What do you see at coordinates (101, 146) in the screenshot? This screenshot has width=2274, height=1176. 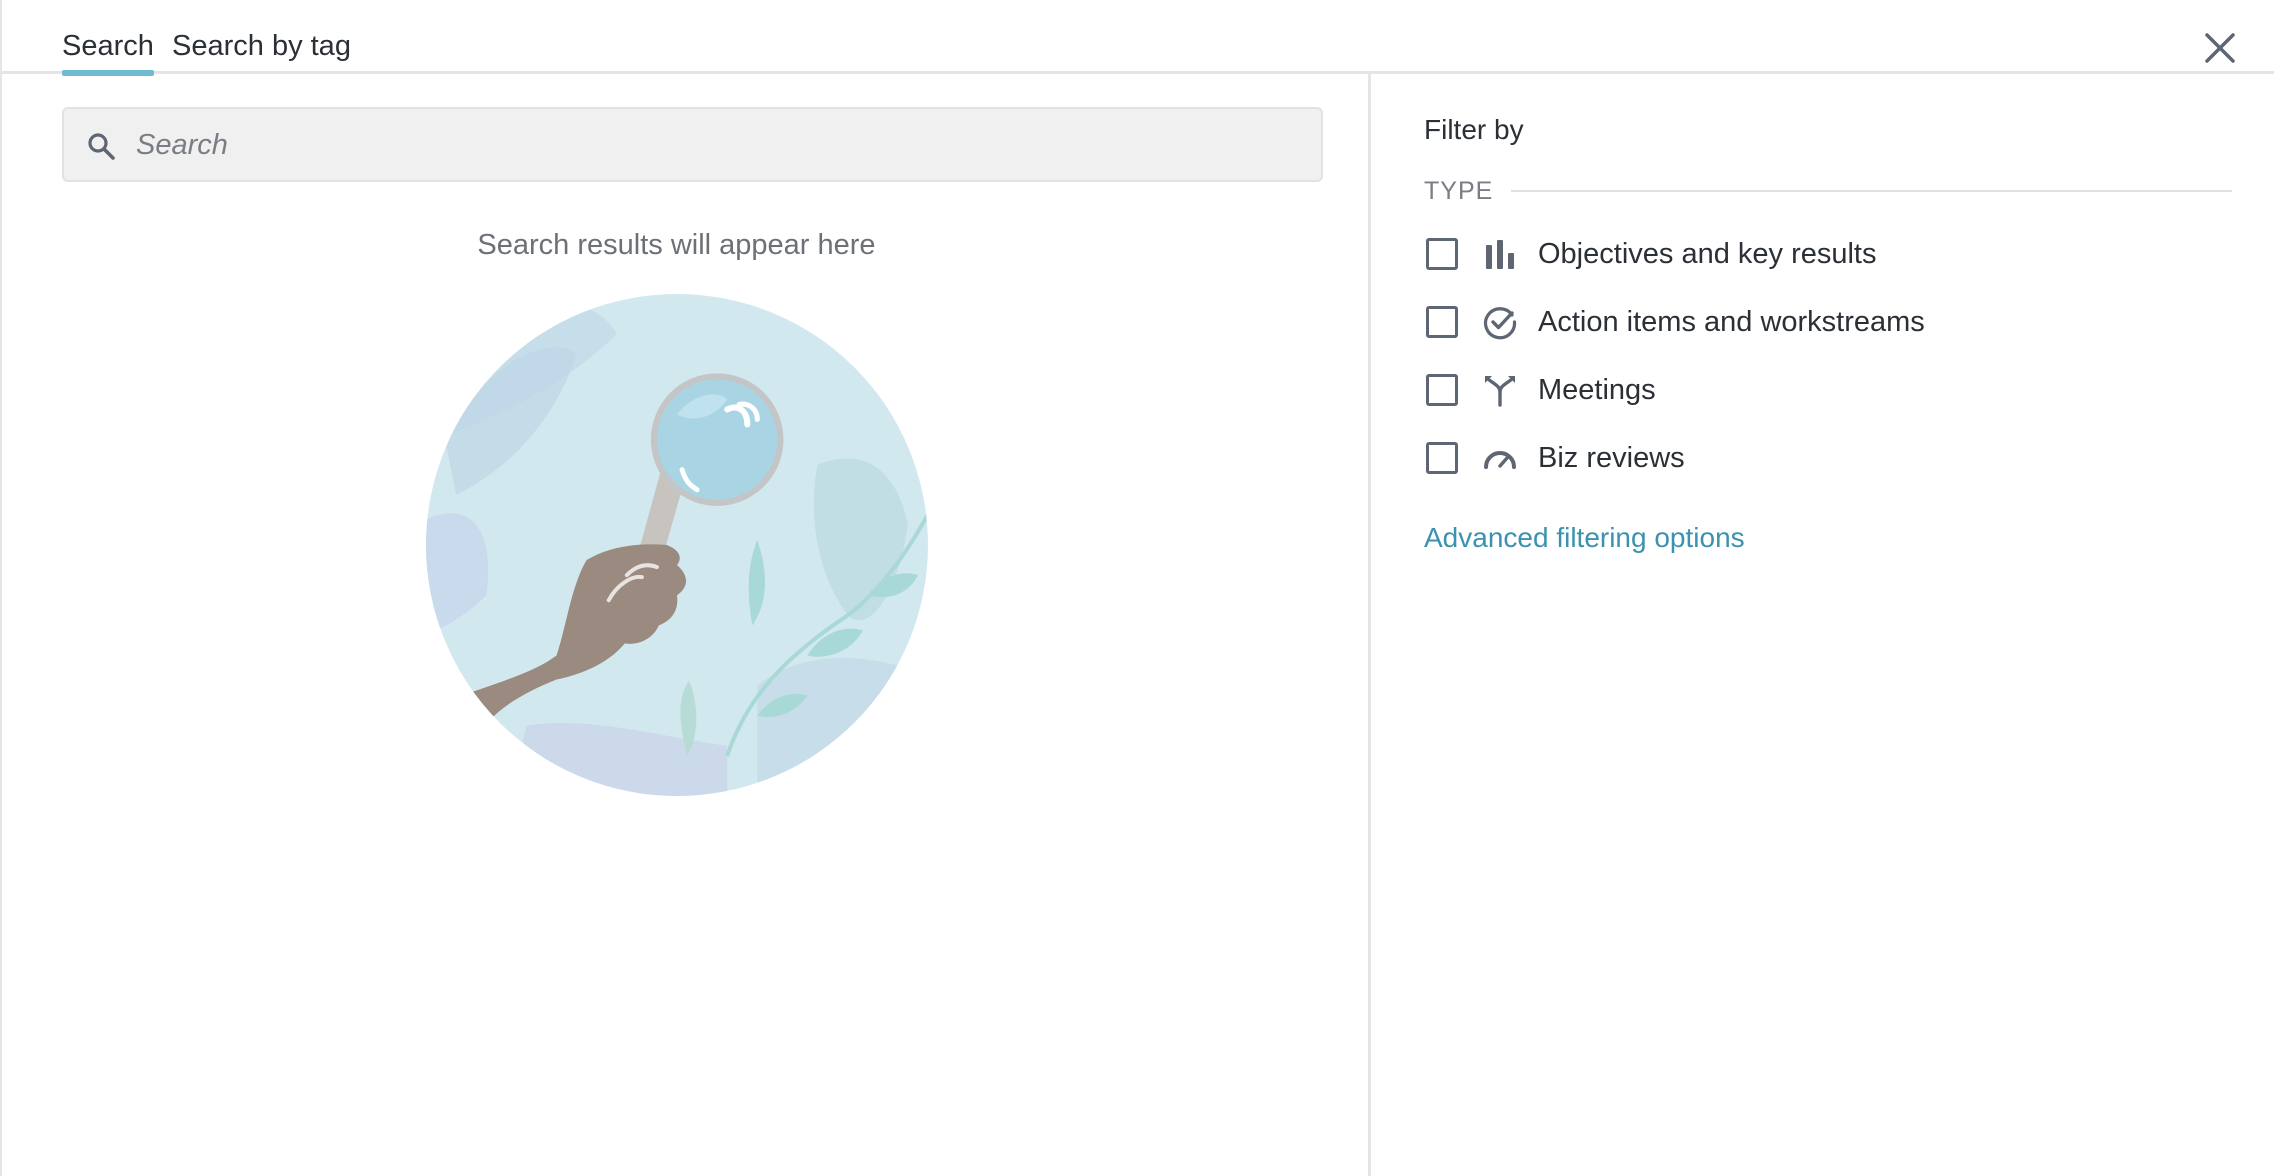 I see `search-icon` at bounding box center [101, 146].